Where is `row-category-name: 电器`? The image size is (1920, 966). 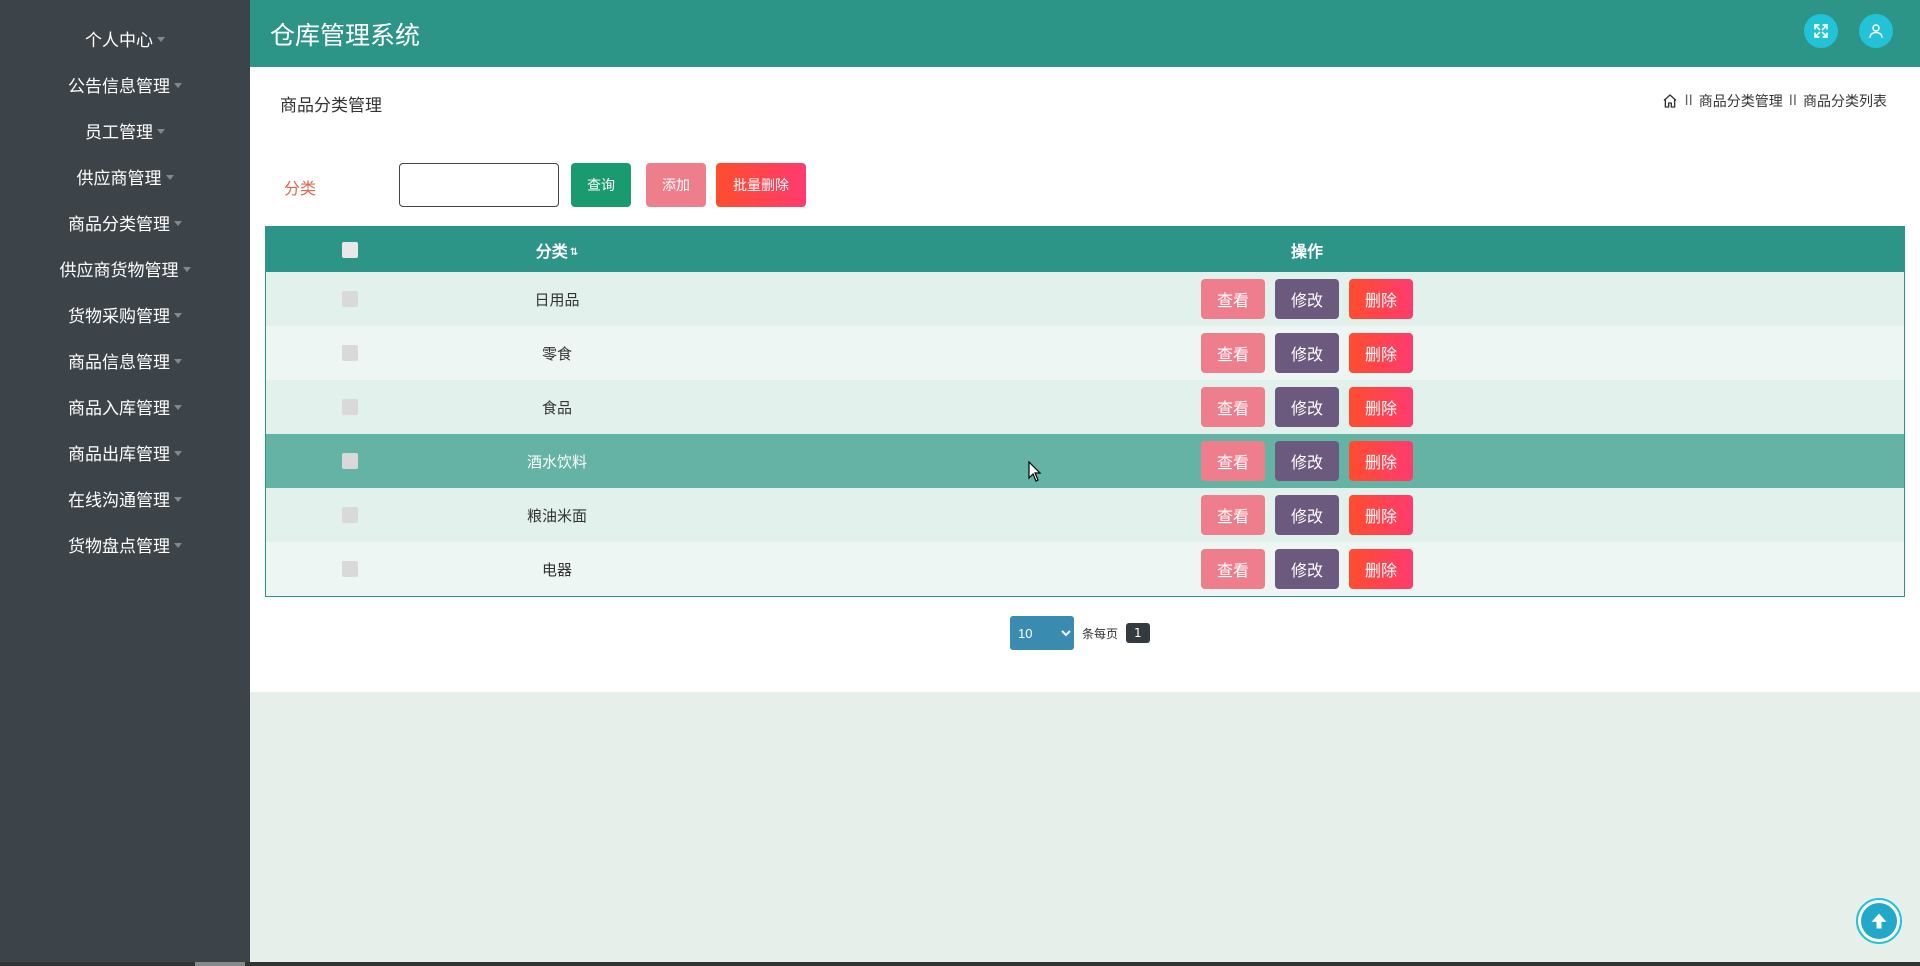 row-category-name: 电器 is located at coordinates (556, 569).